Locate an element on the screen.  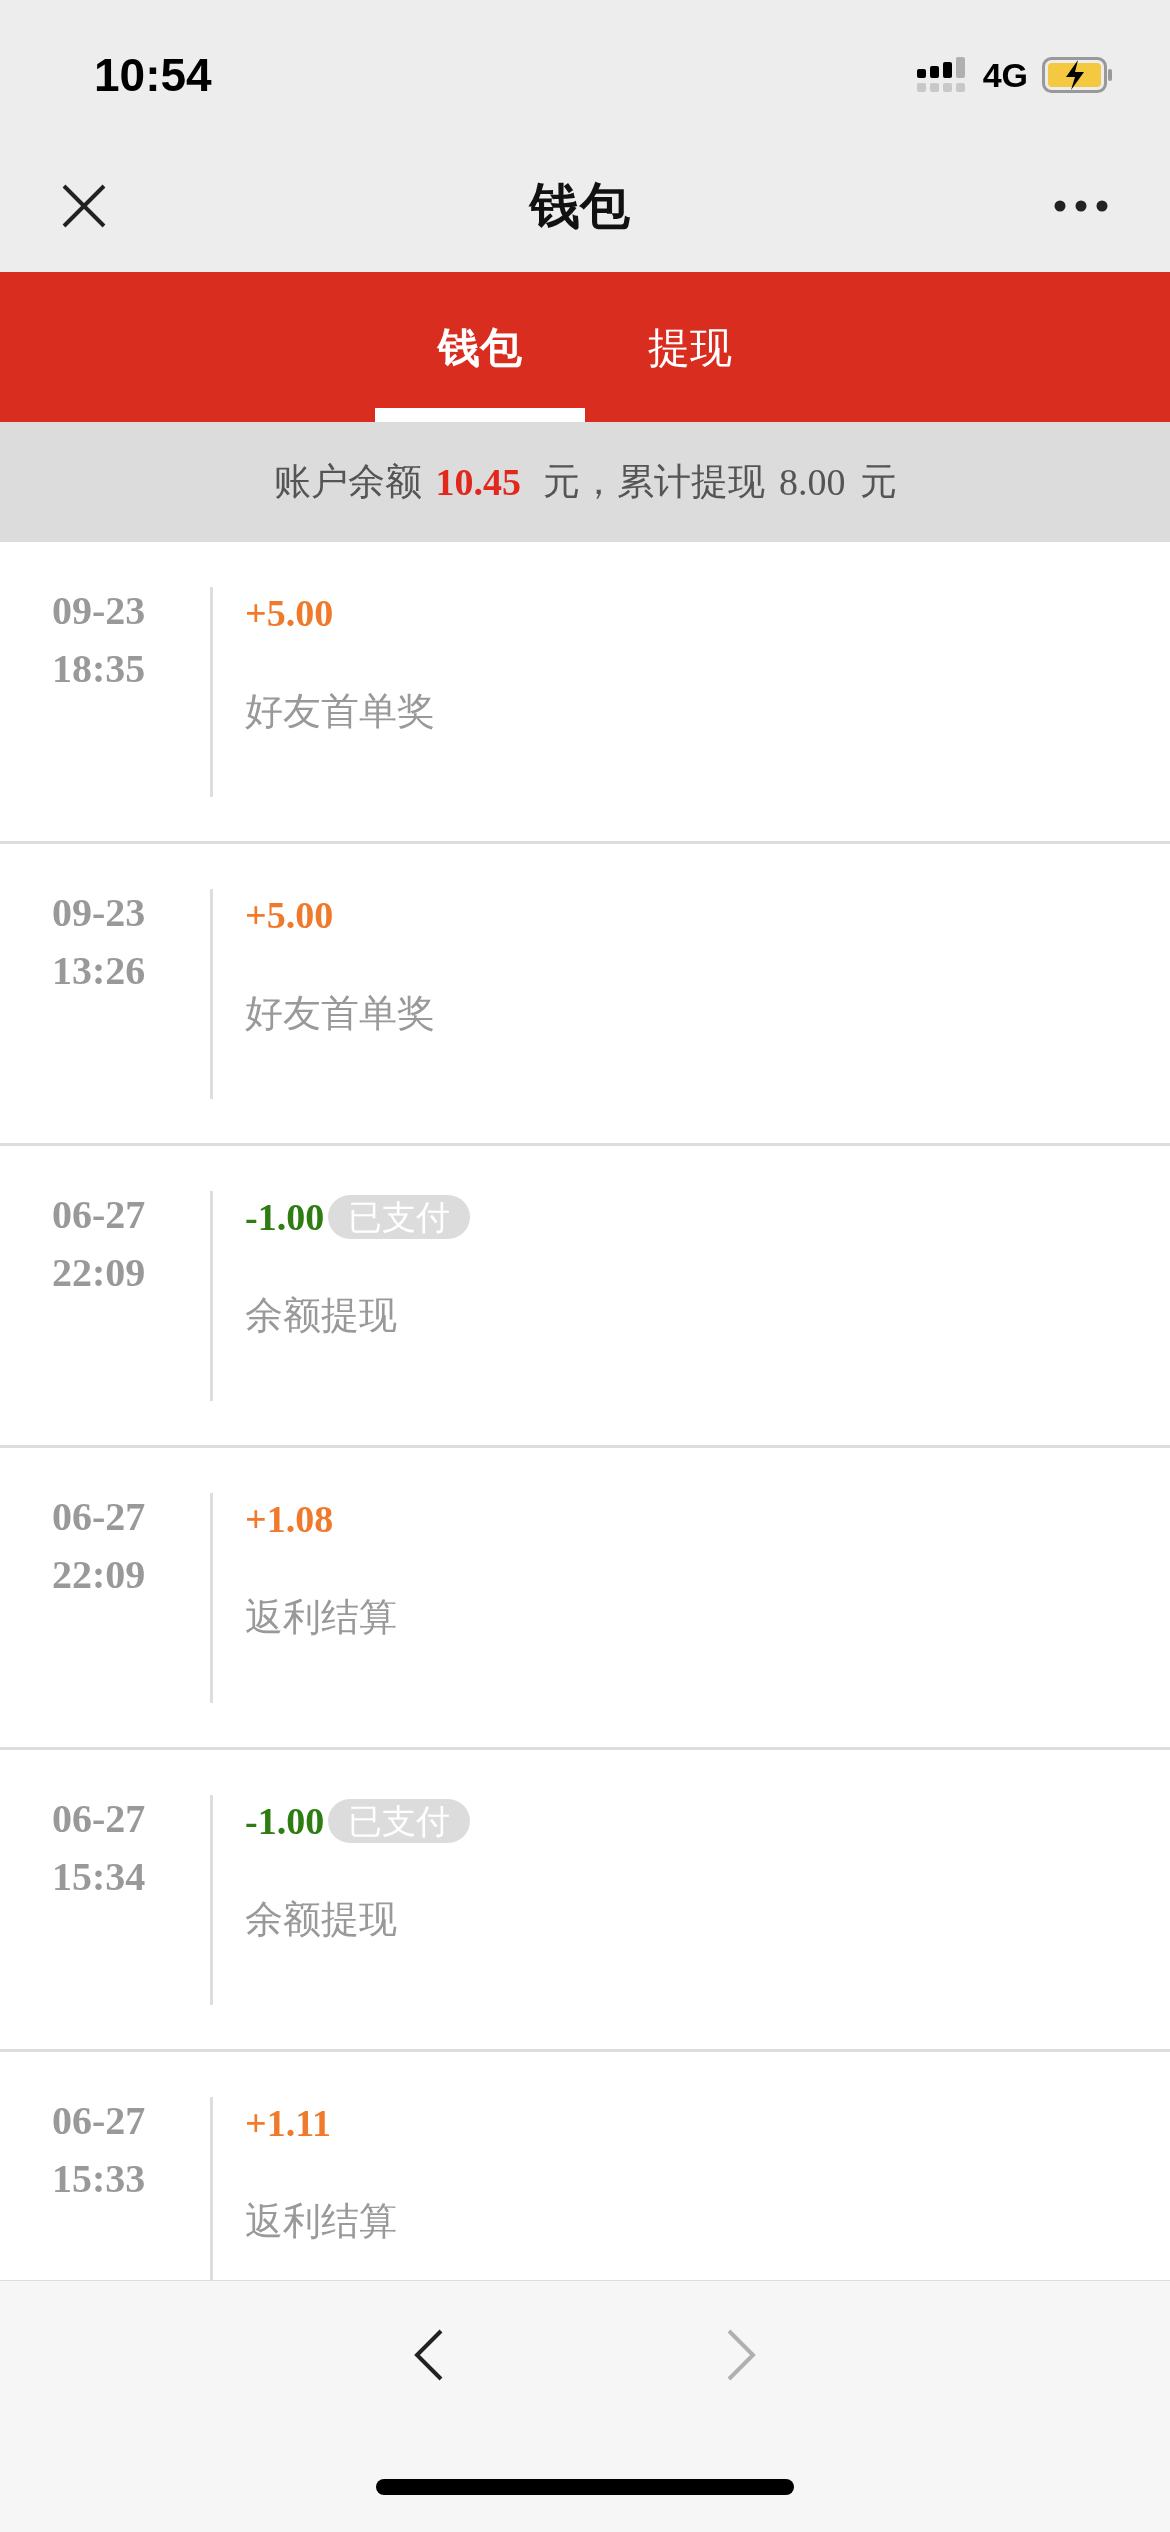
transaction-time: 15:34 is located at coordinates (99, 1877).